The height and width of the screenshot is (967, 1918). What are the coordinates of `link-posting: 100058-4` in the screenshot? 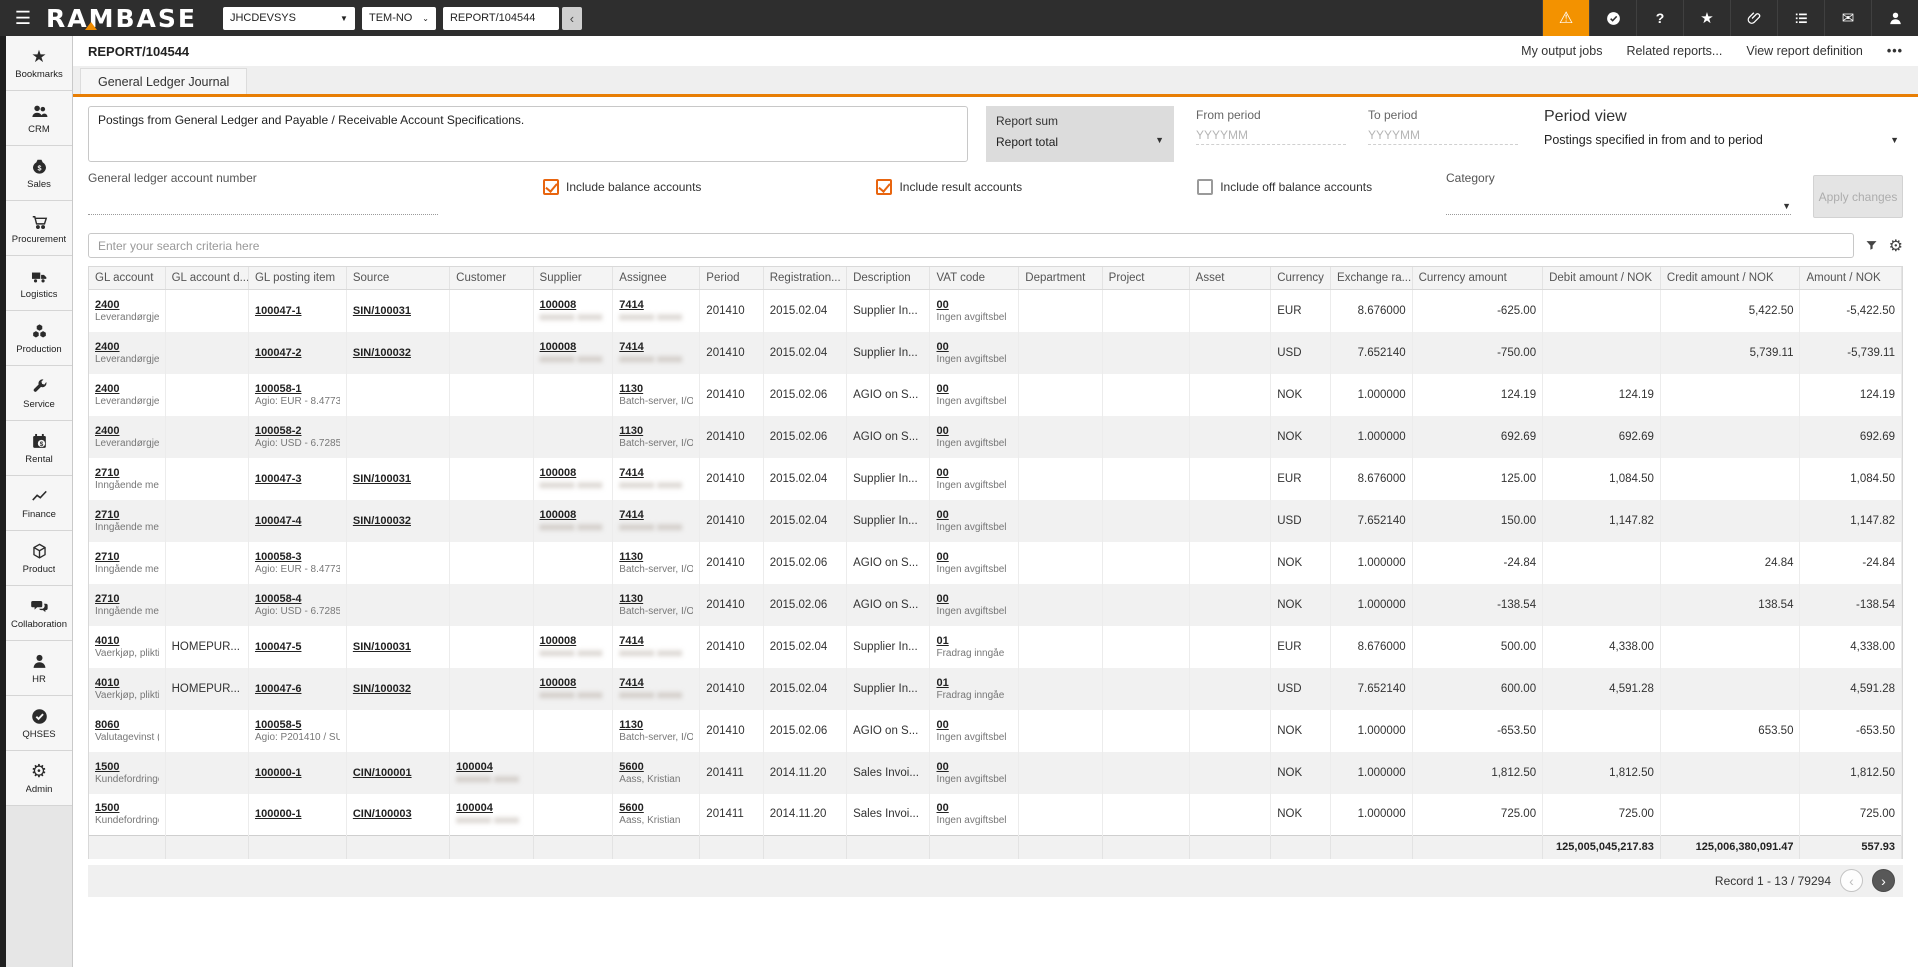 It's located at (278, 599).